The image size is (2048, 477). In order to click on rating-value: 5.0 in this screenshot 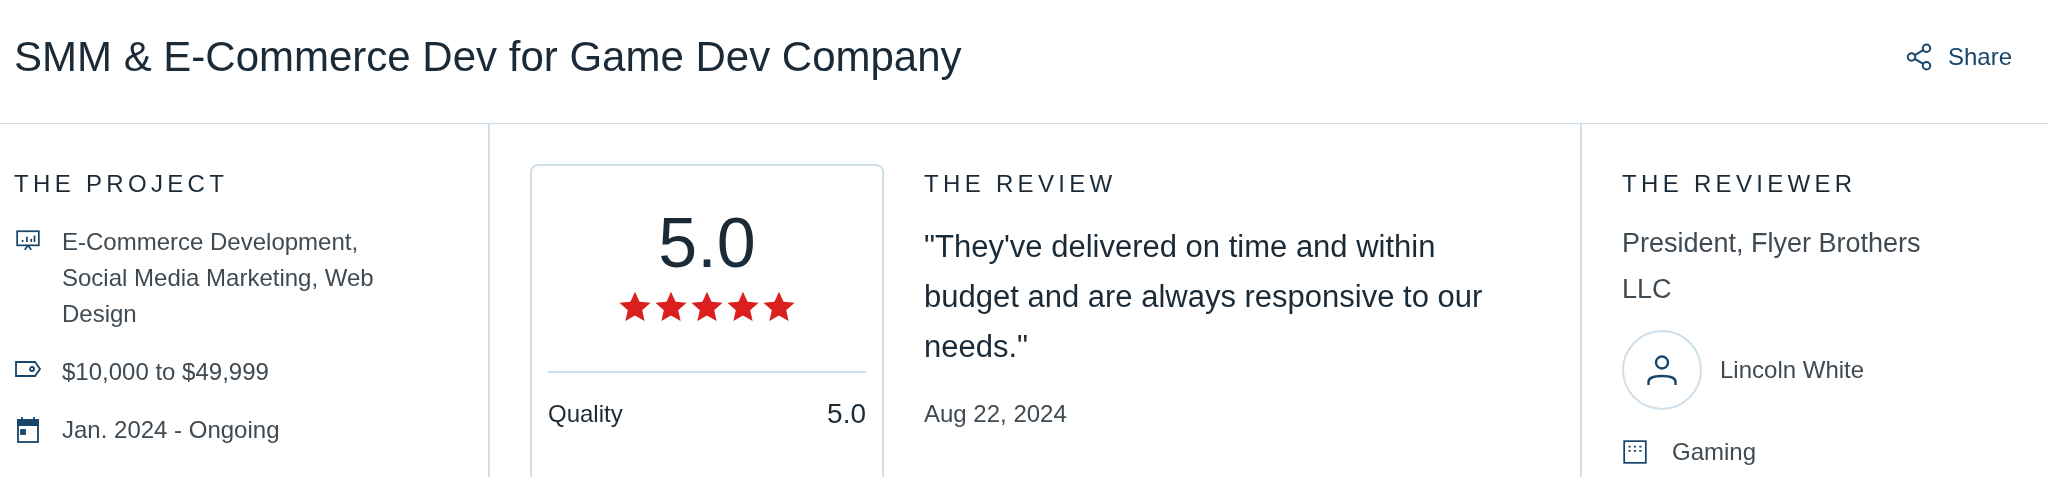, I will do `click(846, 414)`.